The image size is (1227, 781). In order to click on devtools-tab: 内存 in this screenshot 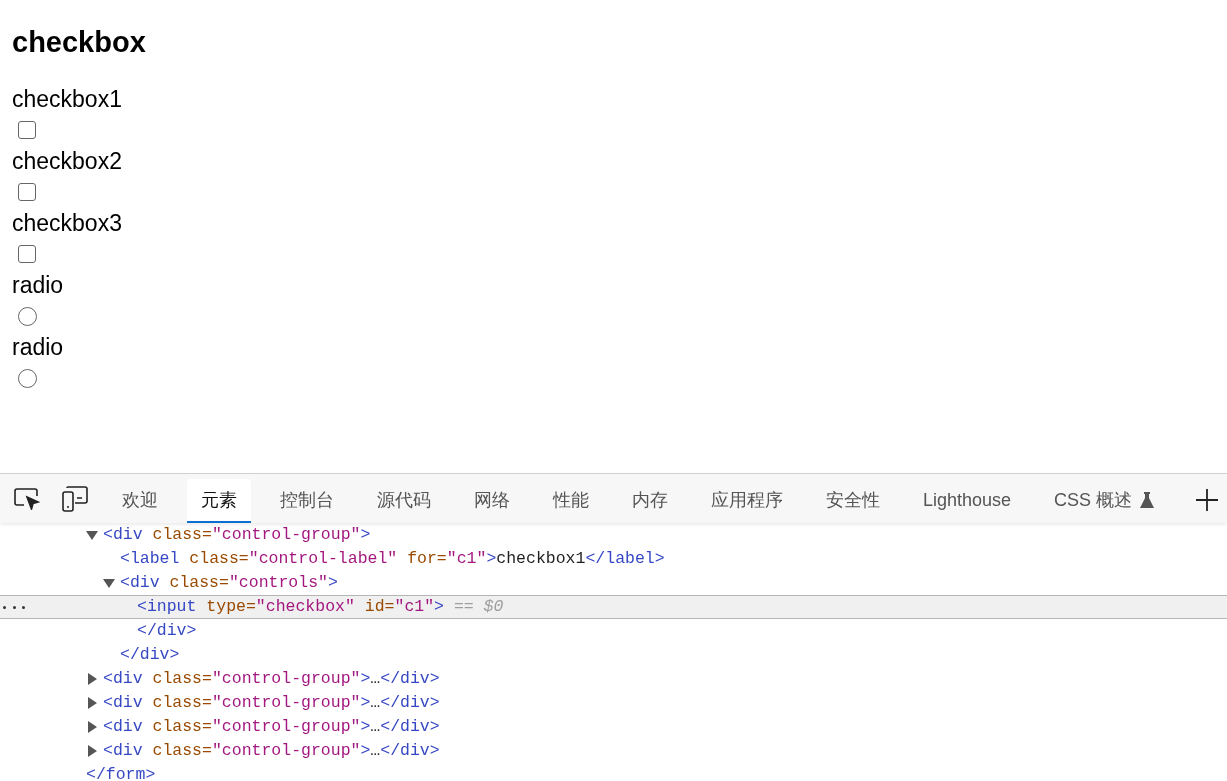, I will do `click(650, 501)`.